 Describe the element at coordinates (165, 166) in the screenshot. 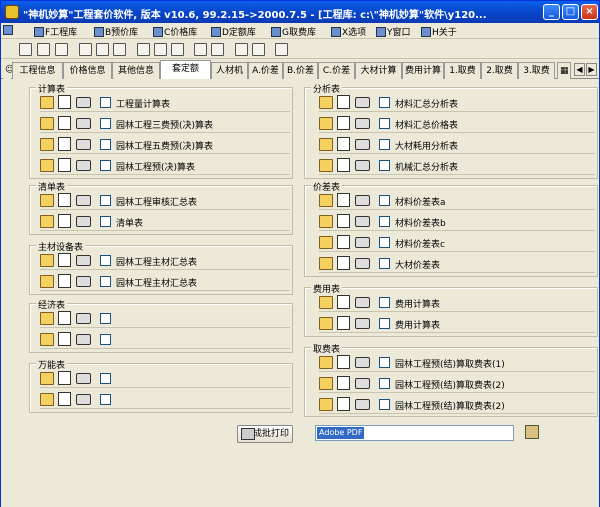

I see `list-item: 园林工程预(决)算表` at that location.